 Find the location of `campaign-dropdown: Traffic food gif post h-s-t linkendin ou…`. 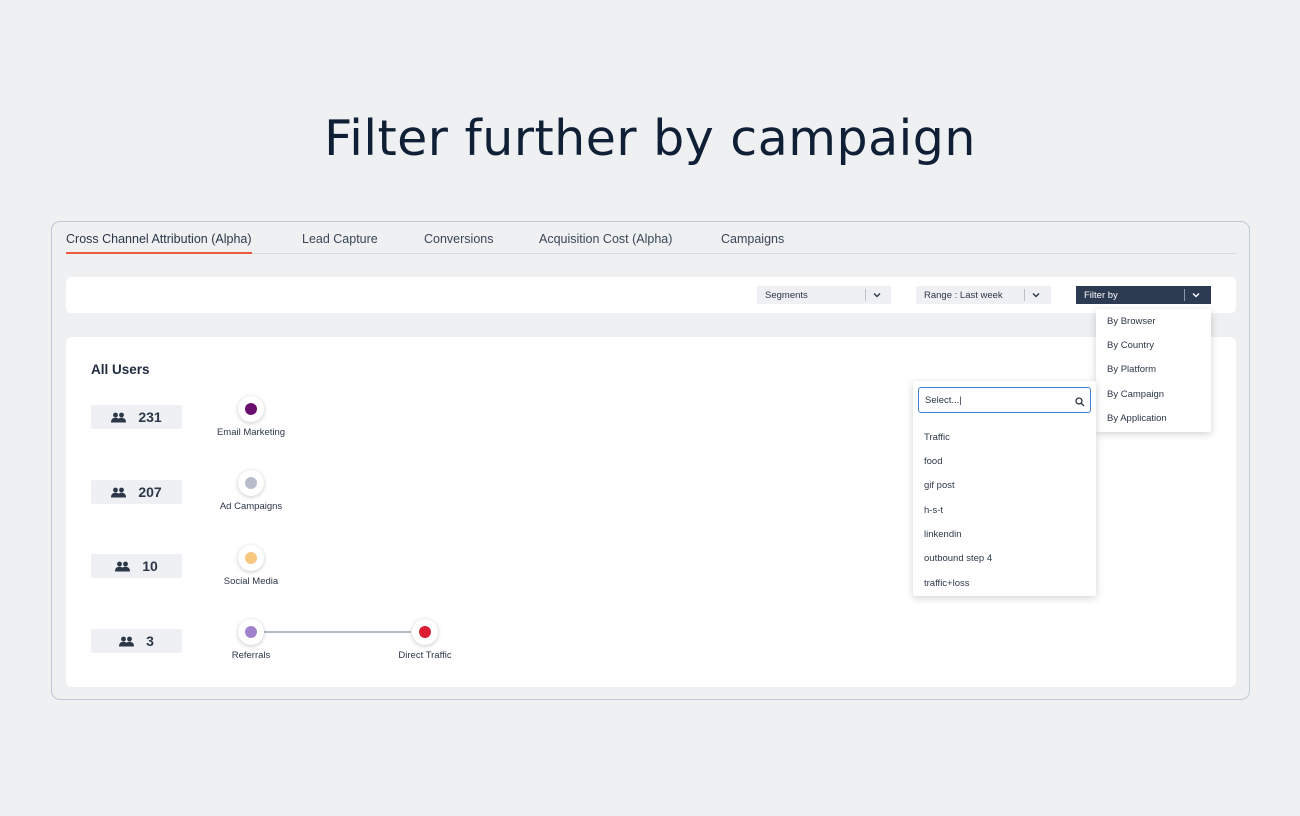

campaign-dropdown: Traffic food gif post h-s-t linkendin ou… is located at coordinates (1004, 488).